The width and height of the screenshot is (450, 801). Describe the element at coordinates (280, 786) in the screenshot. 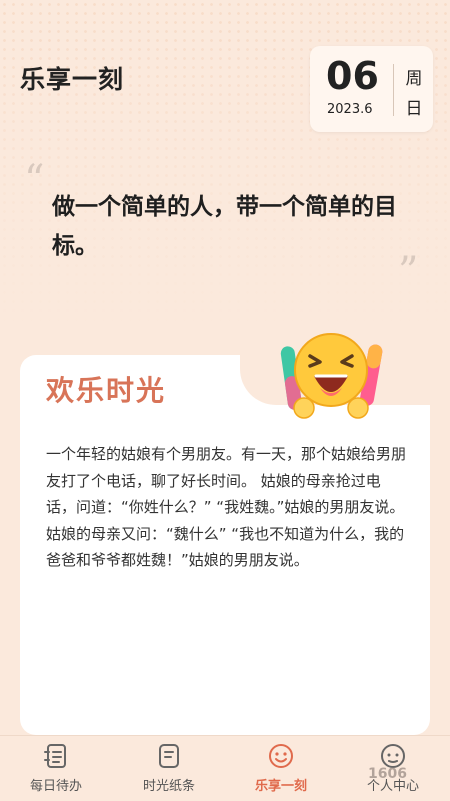

I see `nav-label-fun-moment: 乐享一刻` at that location.